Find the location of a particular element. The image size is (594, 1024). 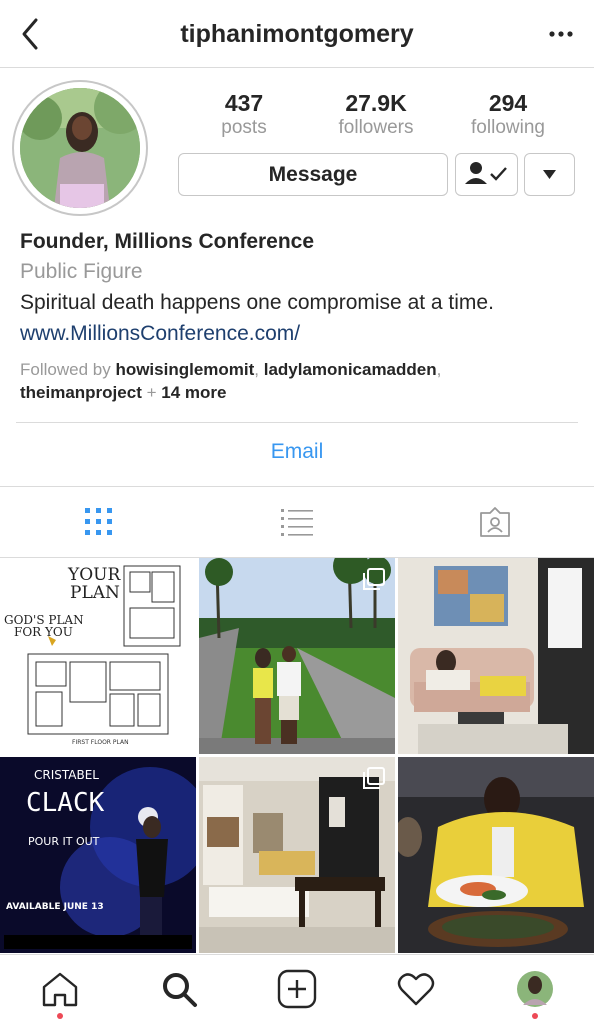

profile-name: Founder, Millions Conference is located at coordinates (167, 241).